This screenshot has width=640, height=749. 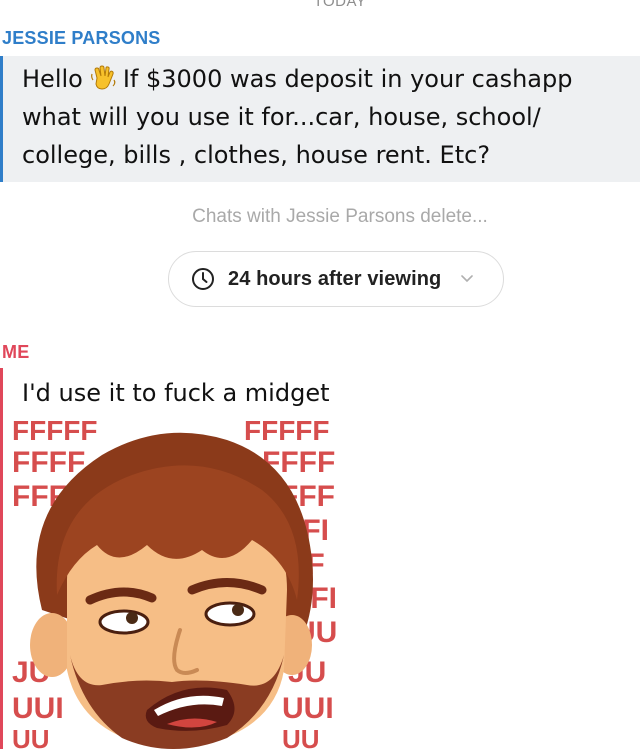 I want to click on sender-name-me: ME, so click(x=16, y=352).